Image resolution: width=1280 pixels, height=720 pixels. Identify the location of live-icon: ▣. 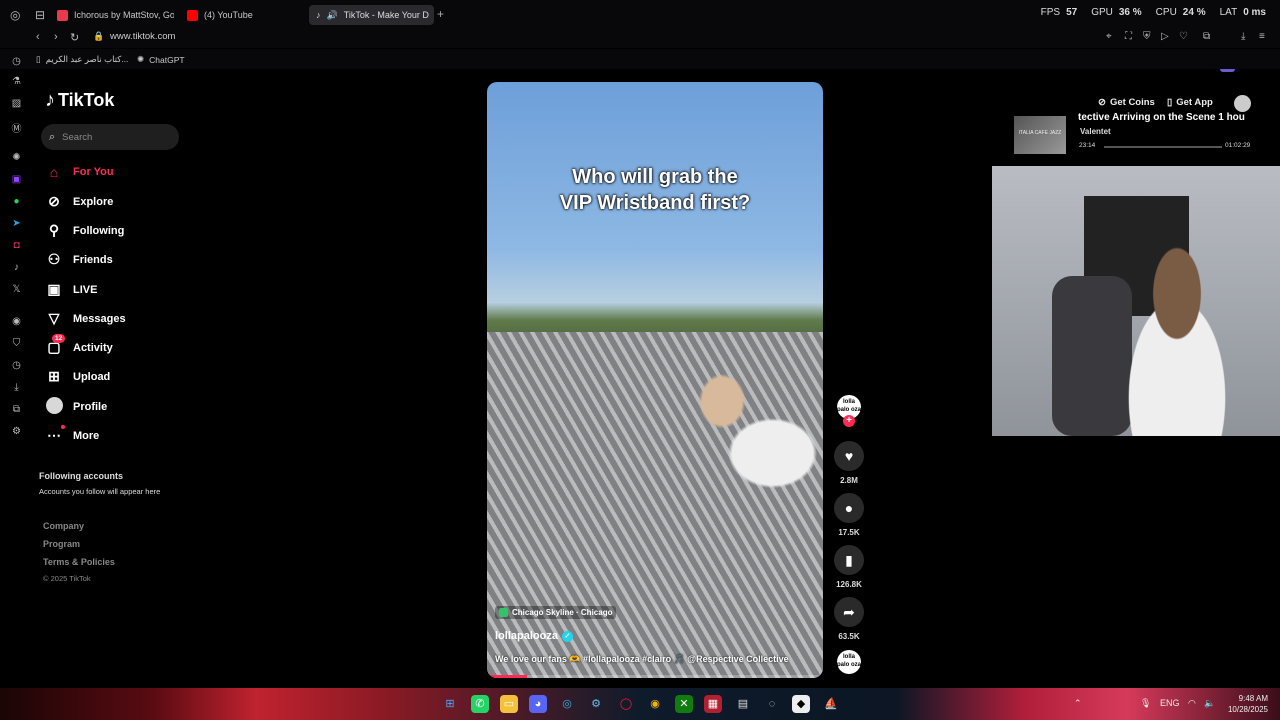
(54, 289).